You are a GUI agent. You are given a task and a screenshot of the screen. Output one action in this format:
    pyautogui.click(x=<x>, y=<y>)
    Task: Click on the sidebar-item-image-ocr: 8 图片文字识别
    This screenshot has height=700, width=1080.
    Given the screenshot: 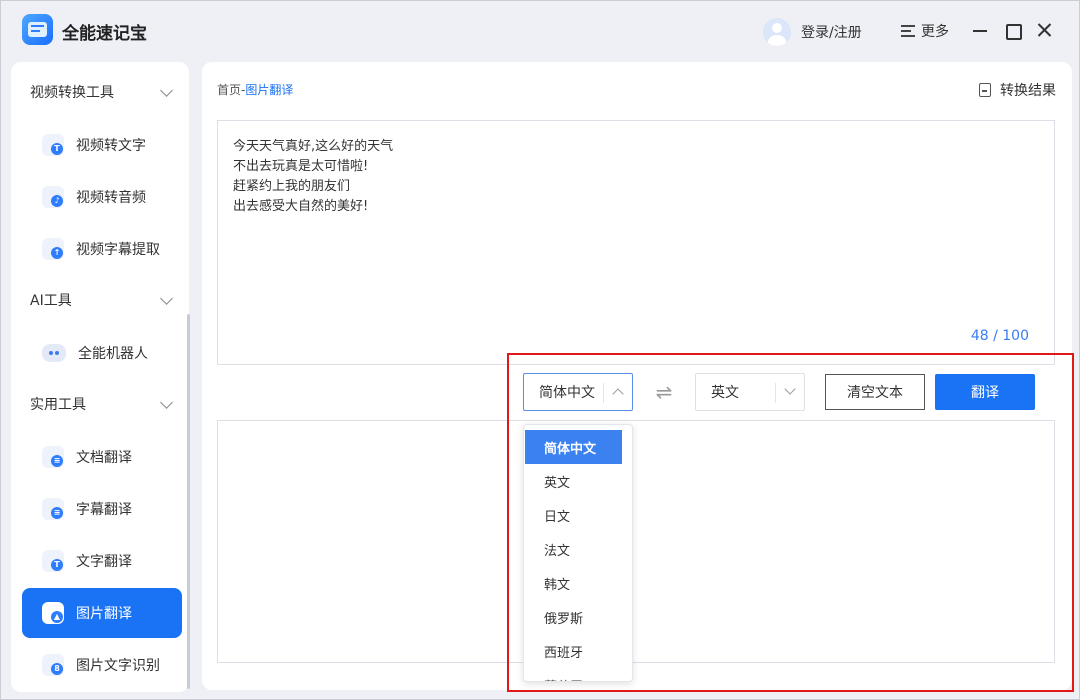 What is the action you would take?
    pyautogui.click(x=102, y=665)
    